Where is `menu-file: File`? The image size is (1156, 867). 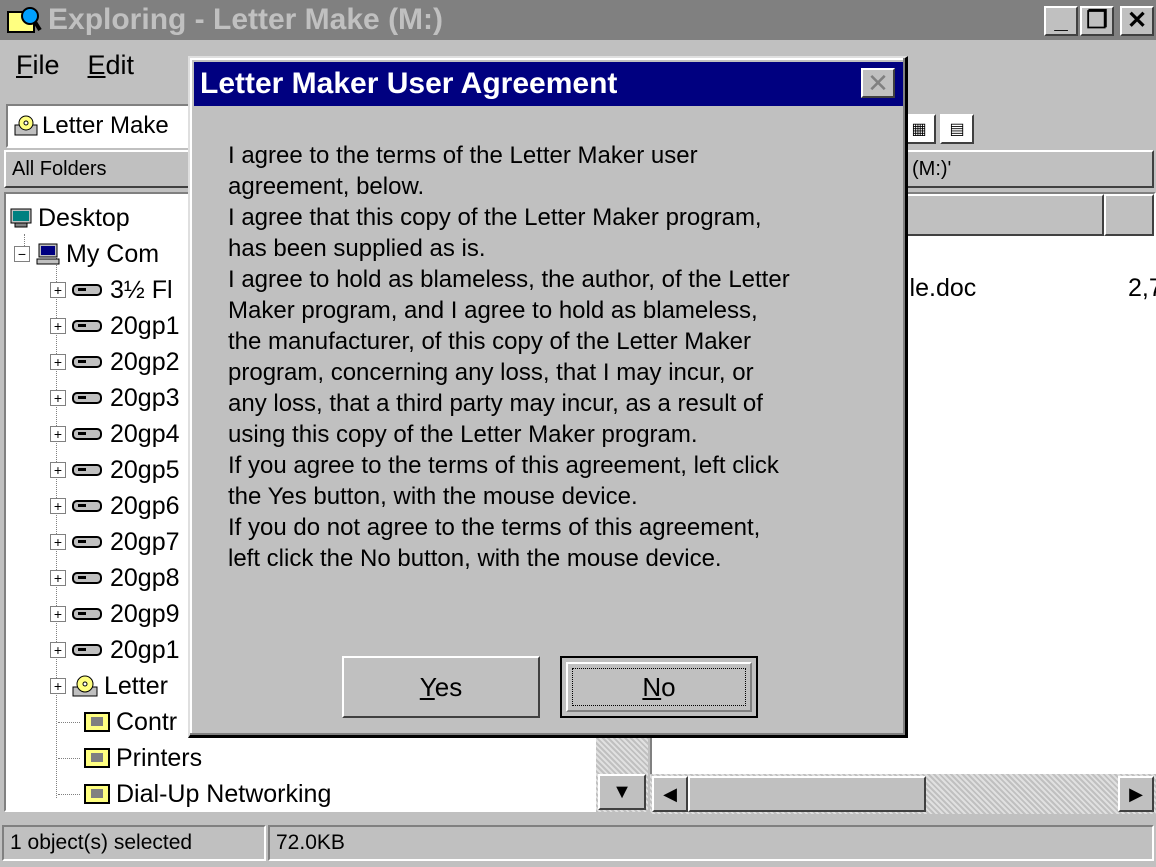
menu-file: File is located at coordinates (38, 65).